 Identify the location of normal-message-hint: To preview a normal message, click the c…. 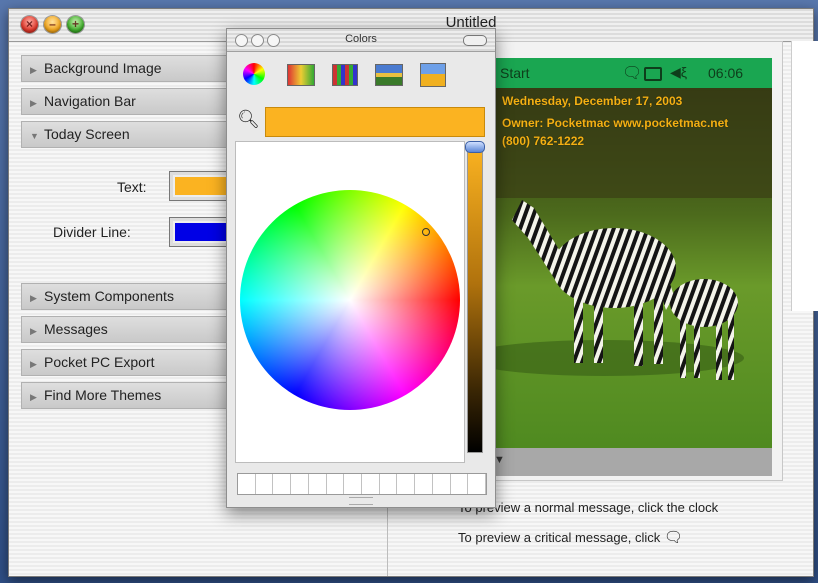
(588, 507).